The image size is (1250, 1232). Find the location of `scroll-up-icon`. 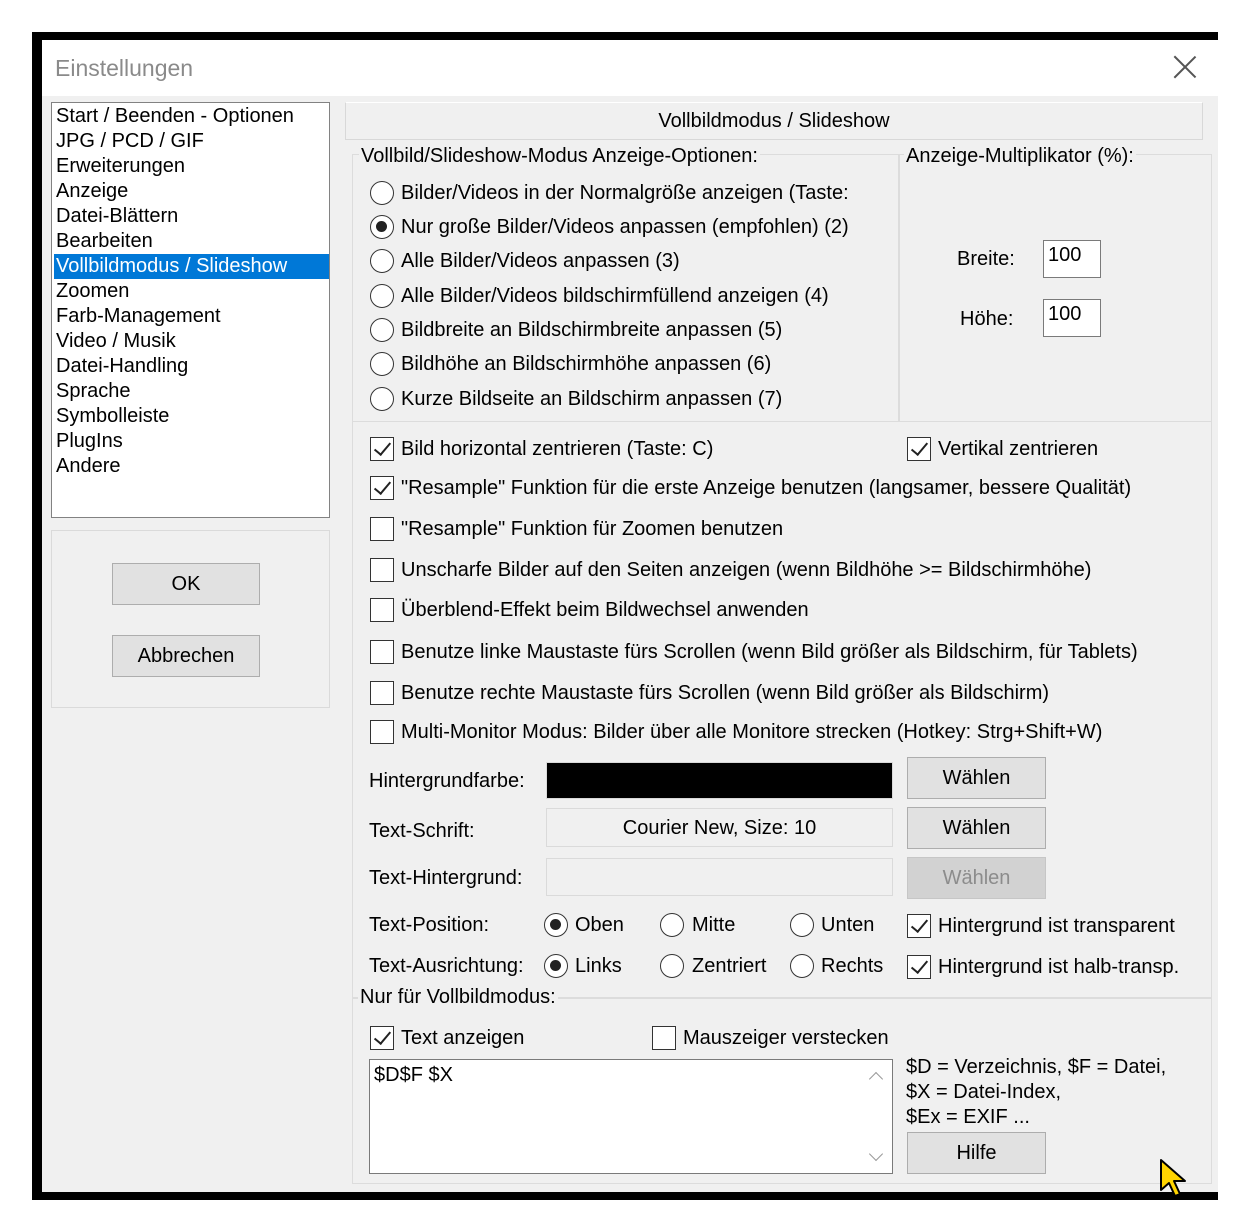

scroll-up-icon is located at coordinates (876, 1079).